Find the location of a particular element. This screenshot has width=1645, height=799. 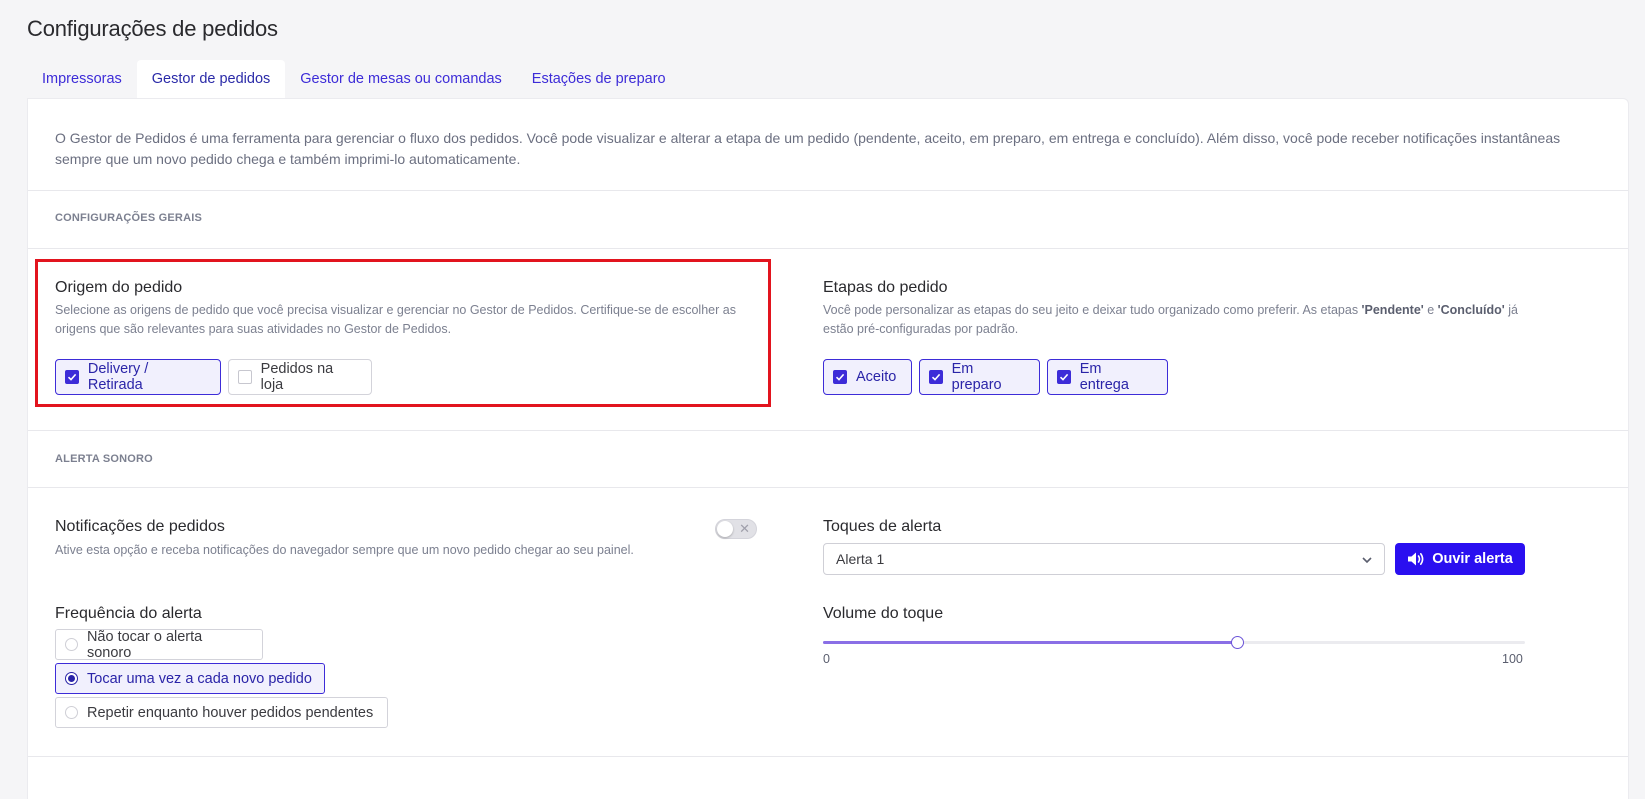

frequencia-option-nao-tocar: Não tocar o alerta sonoro is located at coordinates (159, 644).